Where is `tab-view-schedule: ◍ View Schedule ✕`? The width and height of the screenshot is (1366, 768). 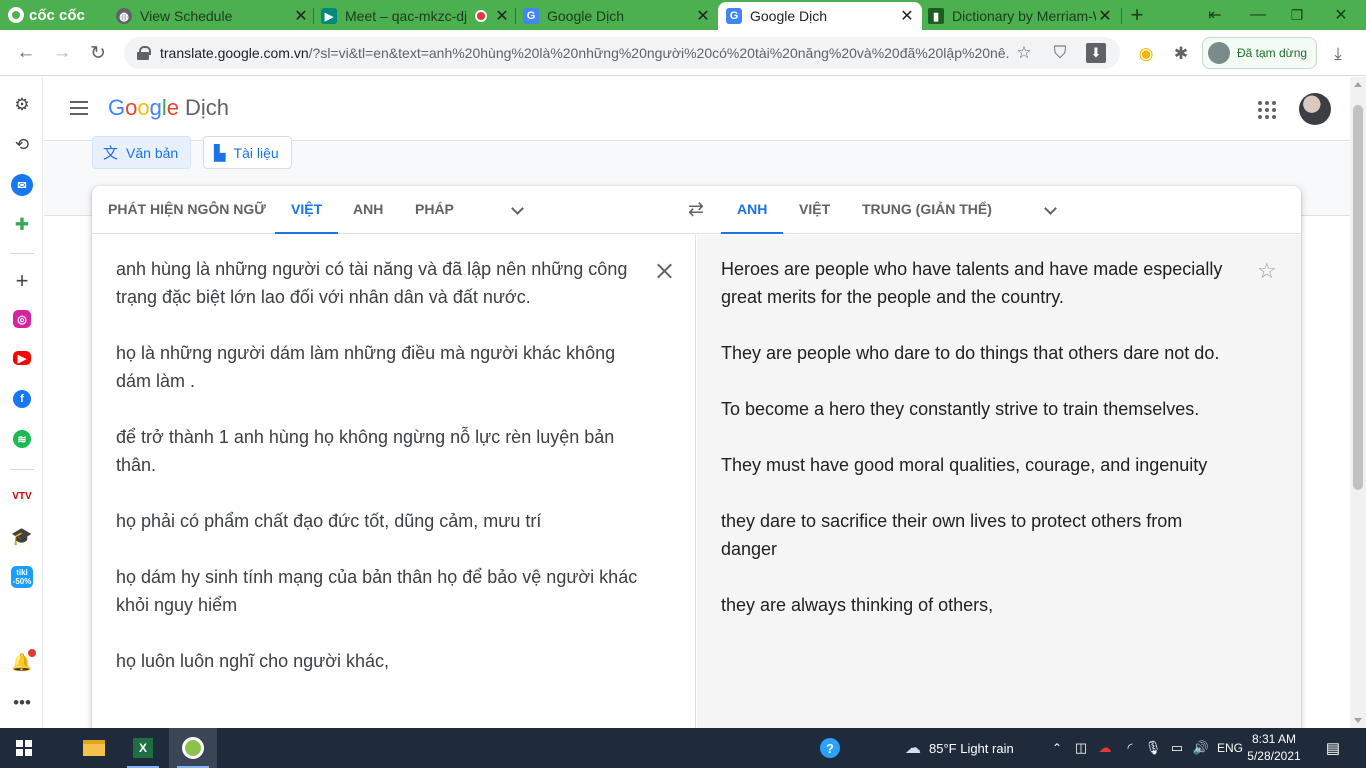 tab-view-schedule: ◍ View Schedule ✕ is located at coordinates (212, 16).